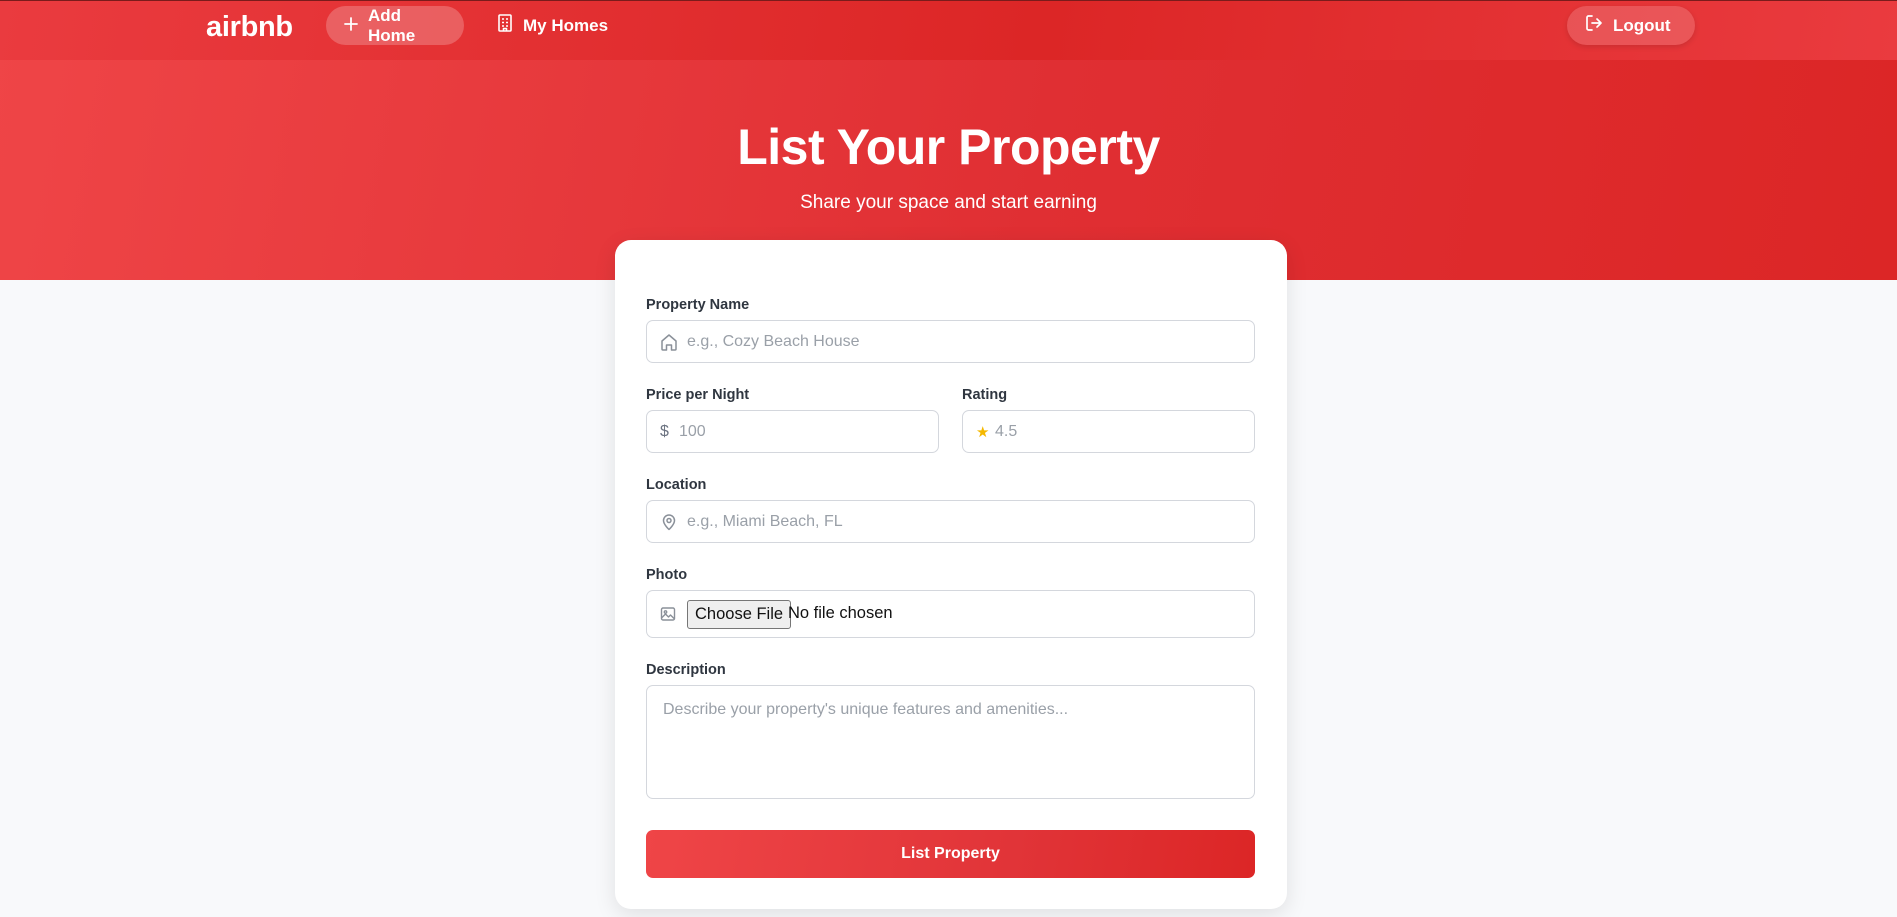 Image resolution: width=1897 pixels, height=917 pixels. I want to click on logout-button: Logout, so click(1631, 25).